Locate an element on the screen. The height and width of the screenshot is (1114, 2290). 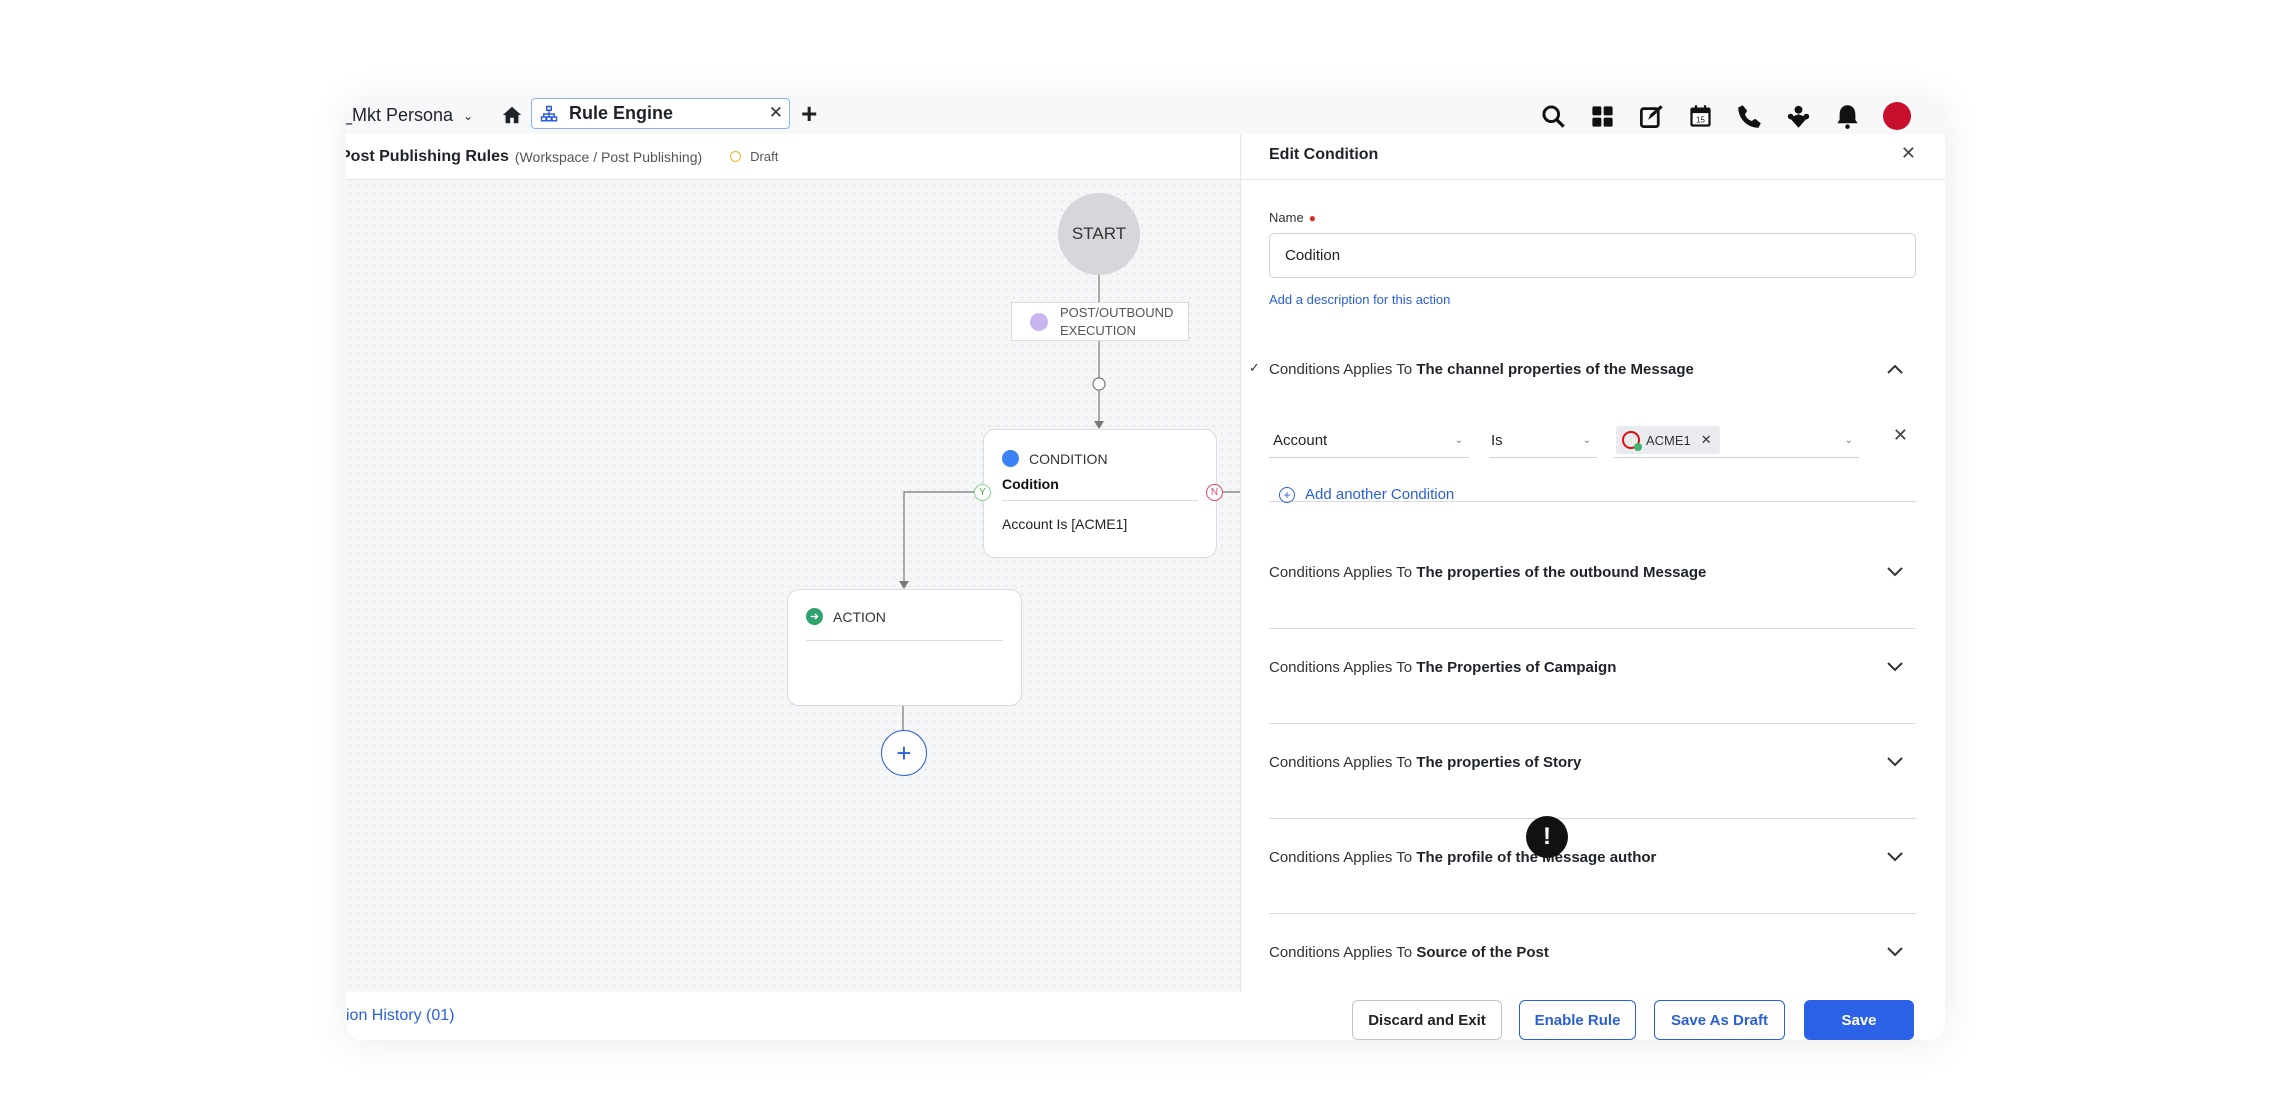
enable-rule-button: Enable Rule is located at coordinates (1577, 1020).